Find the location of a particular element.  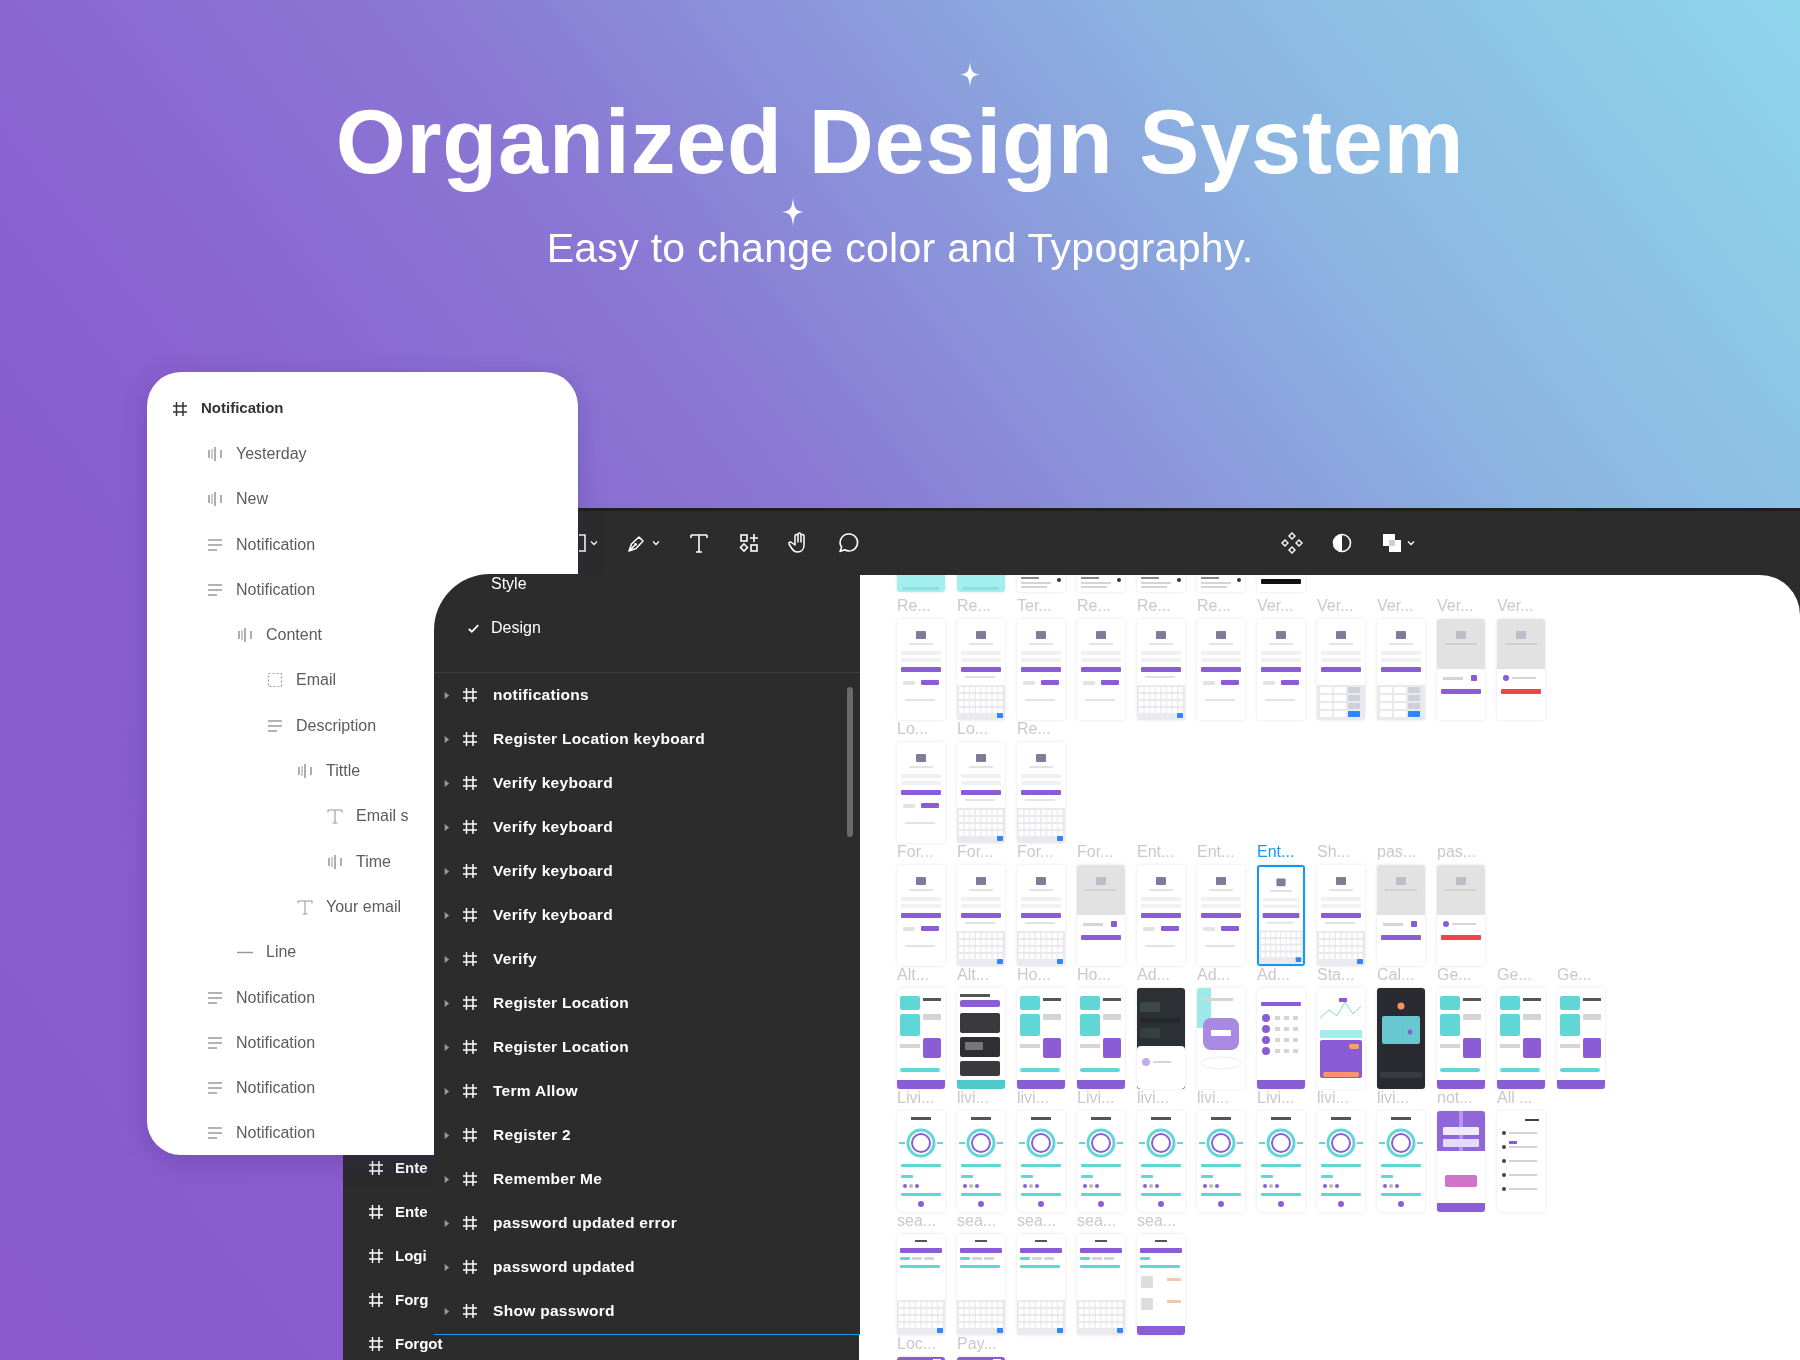

frame-item: Forg is located at coordinates (398, 1300).